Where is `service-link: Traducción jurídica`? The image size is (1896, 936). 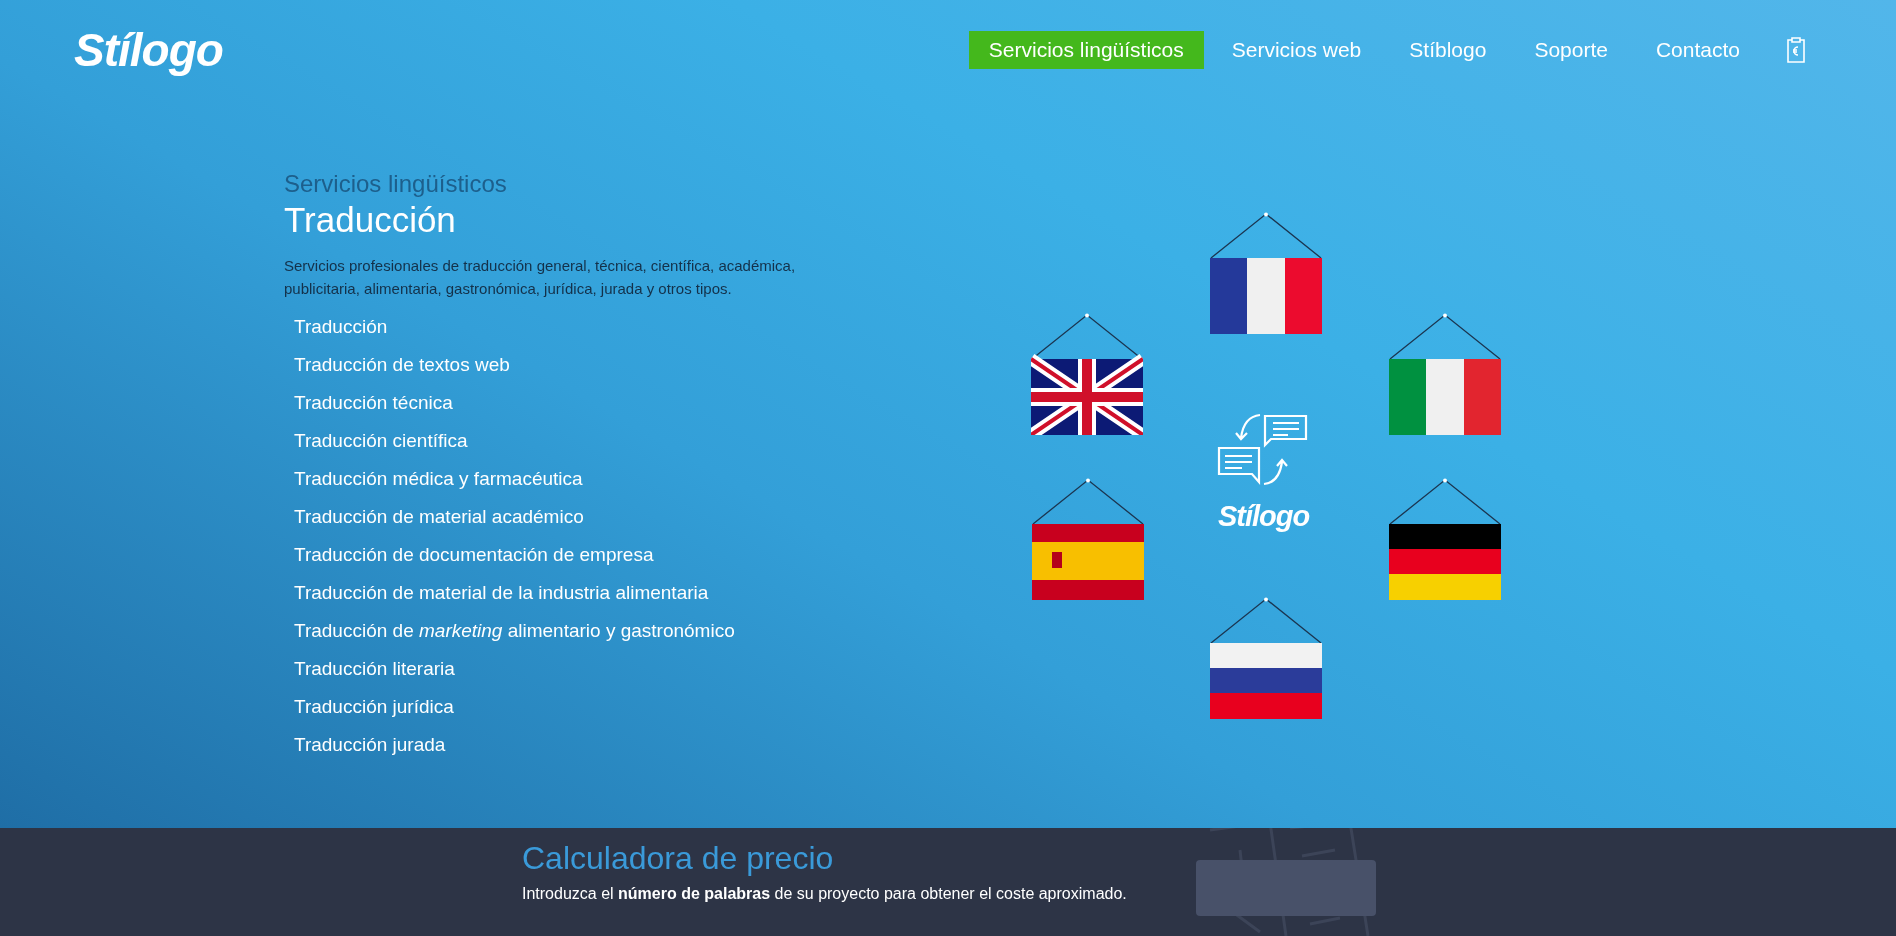
service-link: Traducción jurídica is located at coordinates (376, 707).